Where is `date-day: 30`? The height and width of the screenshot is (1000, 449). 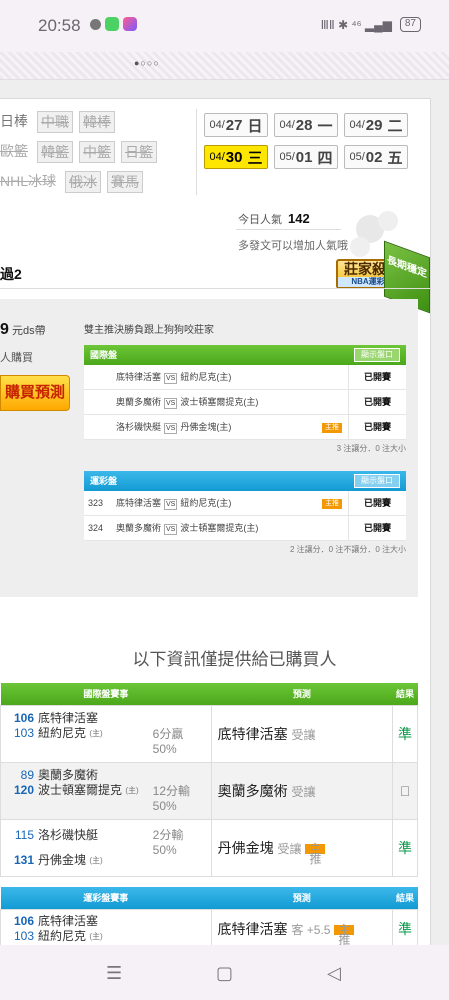
date-day: 30 is located at coordinates (234, 157).